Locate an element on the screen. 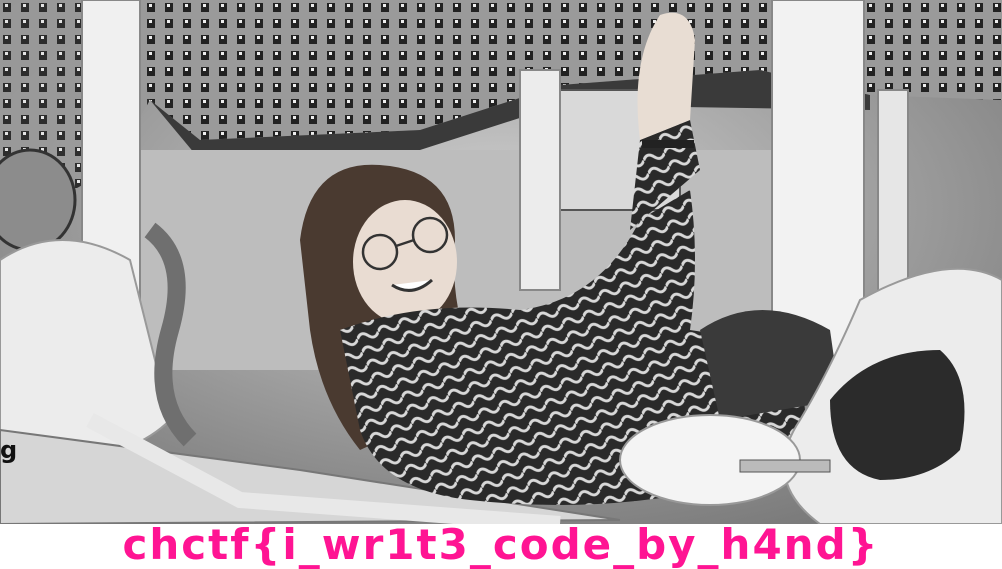  wrist-watch is located at coordinates (668, 144).